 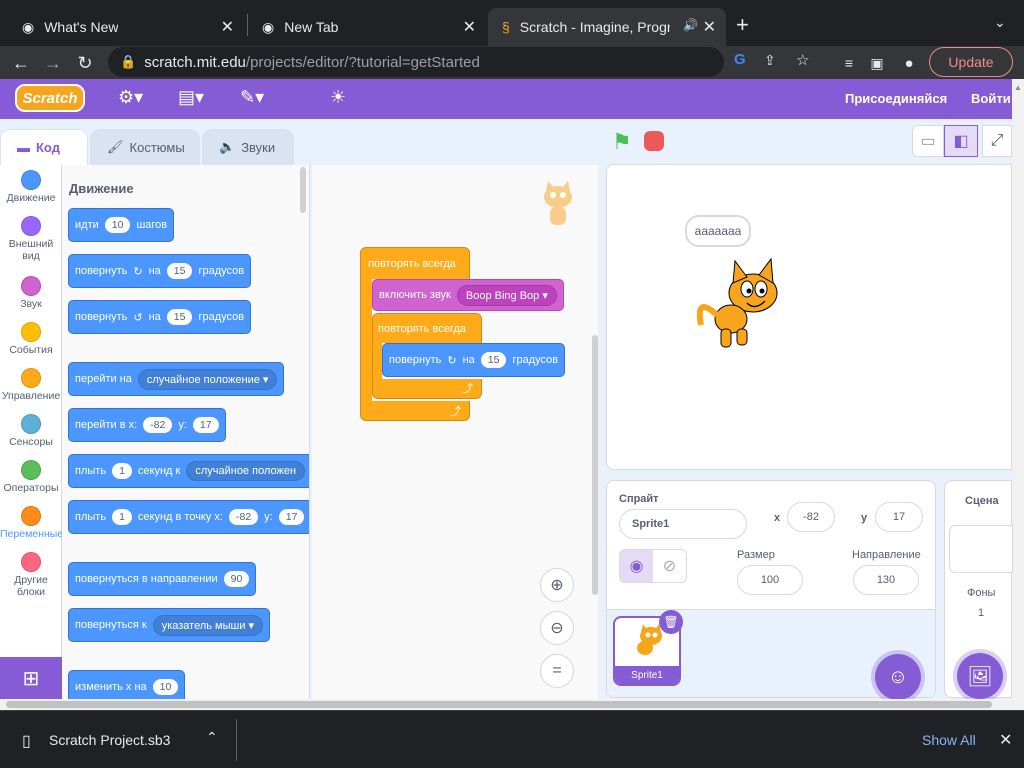 What do you see at coordinates (671, 622) in the screenshot?
I see `delete-sprite-icon: 🗑` at bounding box center [671, 622].